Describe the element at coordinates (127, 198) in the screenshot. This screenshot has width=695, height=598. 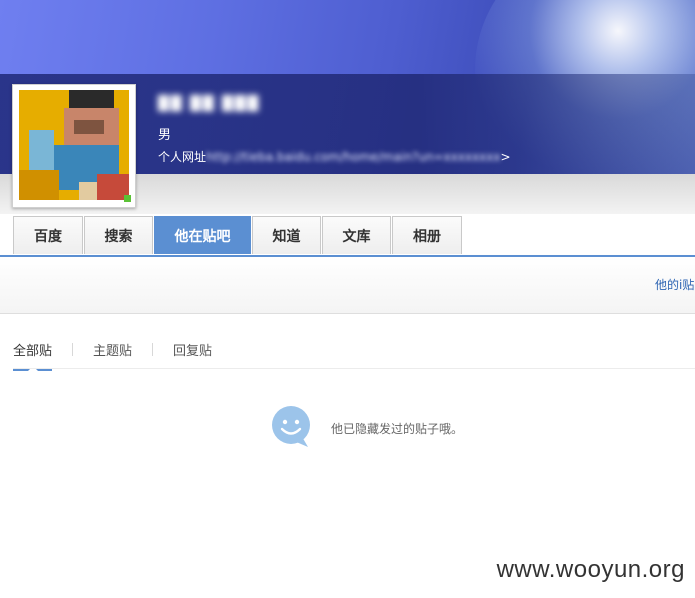
I see `online-status-indicator` at that location.